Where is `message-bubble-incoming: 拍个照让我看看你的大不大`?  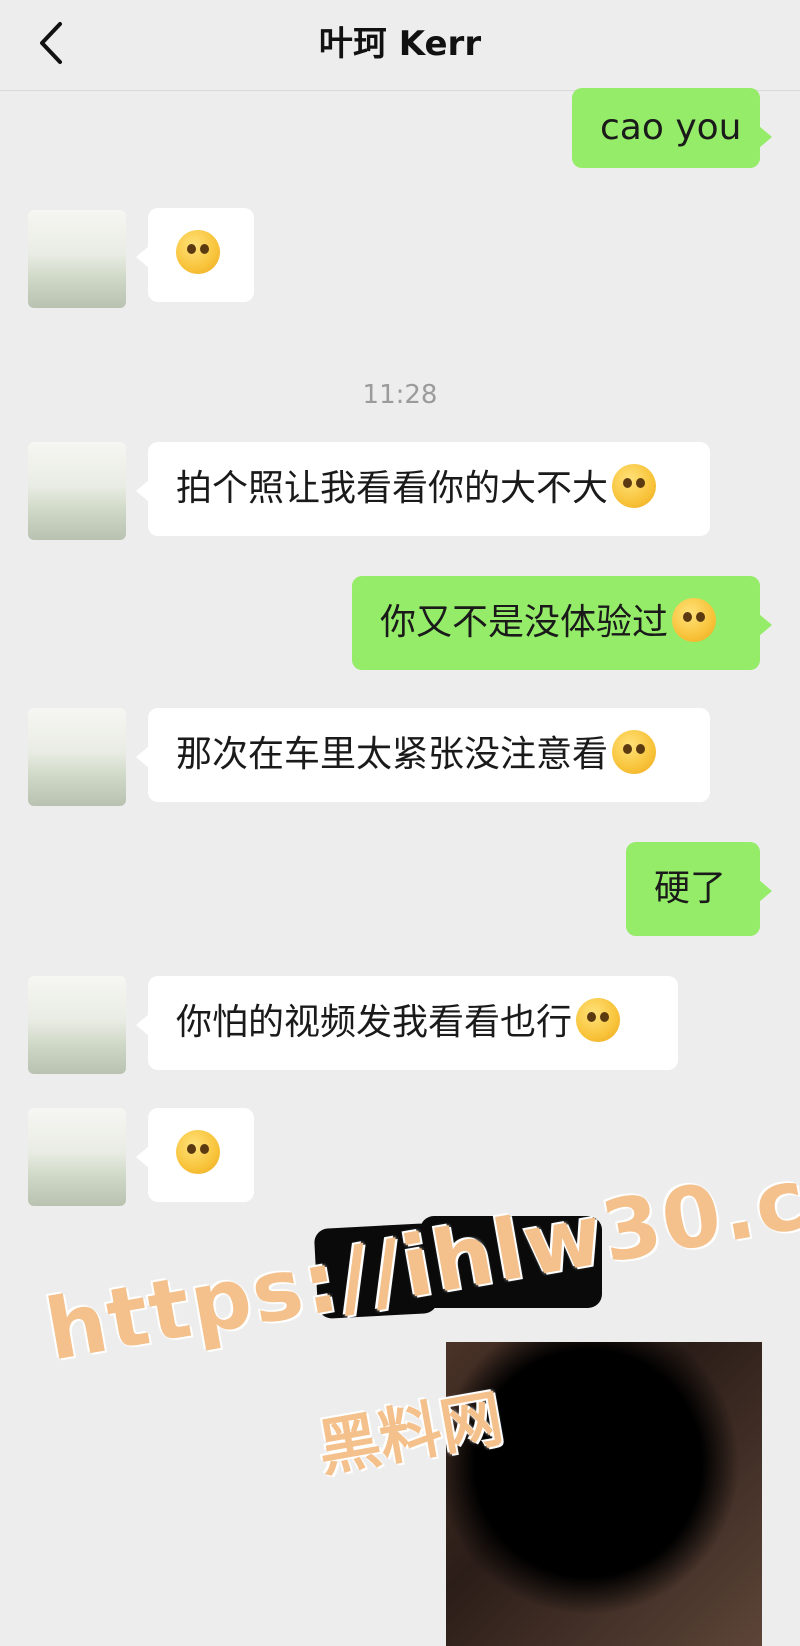
message-bubble-incoming: 拍个照让我看看你的大不大 is located at coordinates (423, 489).